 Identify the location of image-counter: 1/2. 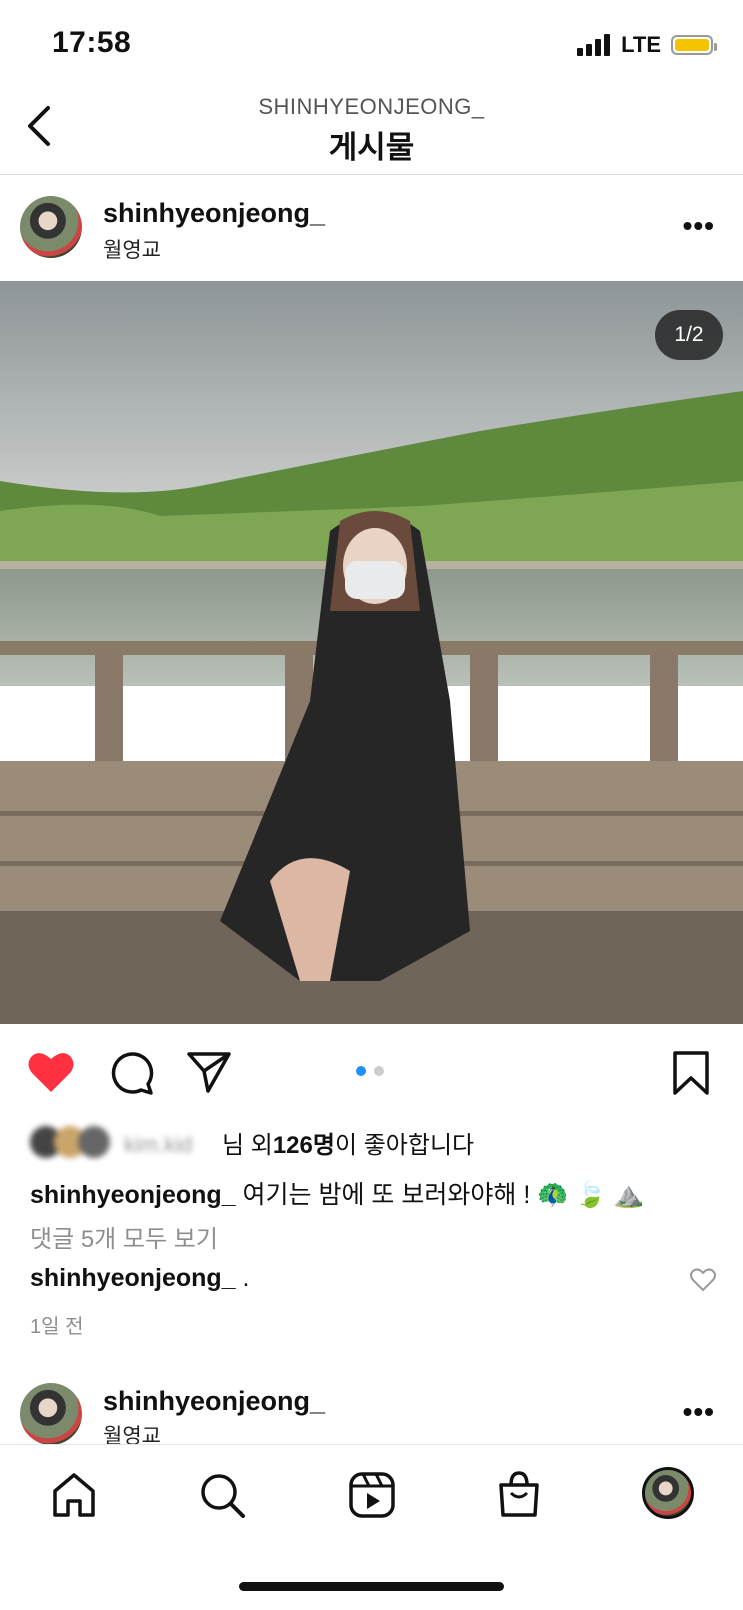
(689, 335).